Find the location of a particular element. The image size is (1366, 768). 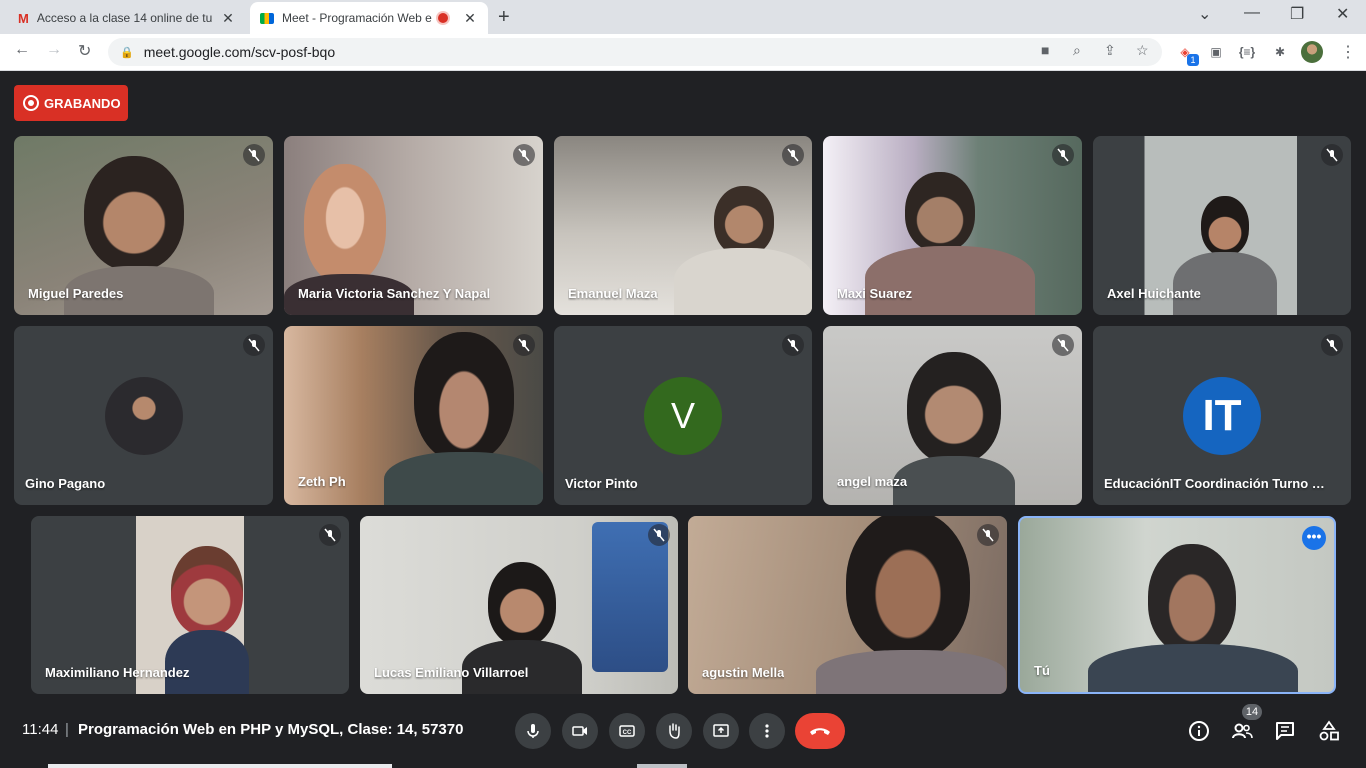

participant-tile: Lucas Emiliano Villarroel is located at coordinates (519, 605).